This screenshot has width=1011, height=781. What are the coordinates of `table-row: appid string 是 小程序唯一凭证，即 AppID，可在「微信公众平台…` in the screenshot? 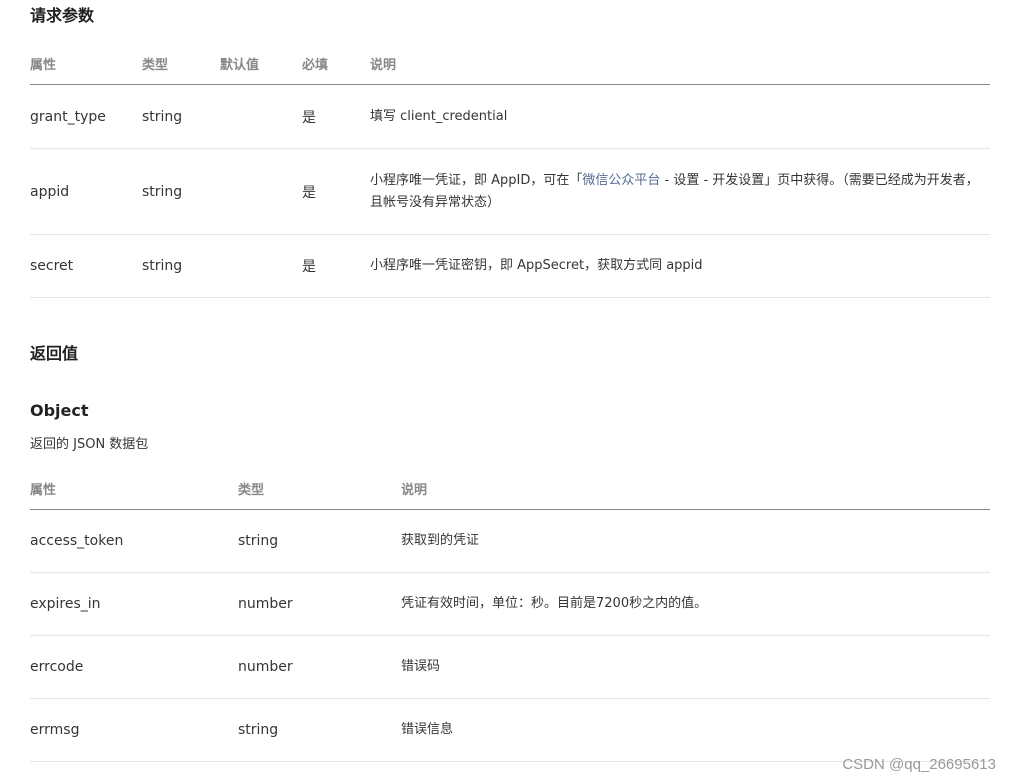 It's located at (510, 191).